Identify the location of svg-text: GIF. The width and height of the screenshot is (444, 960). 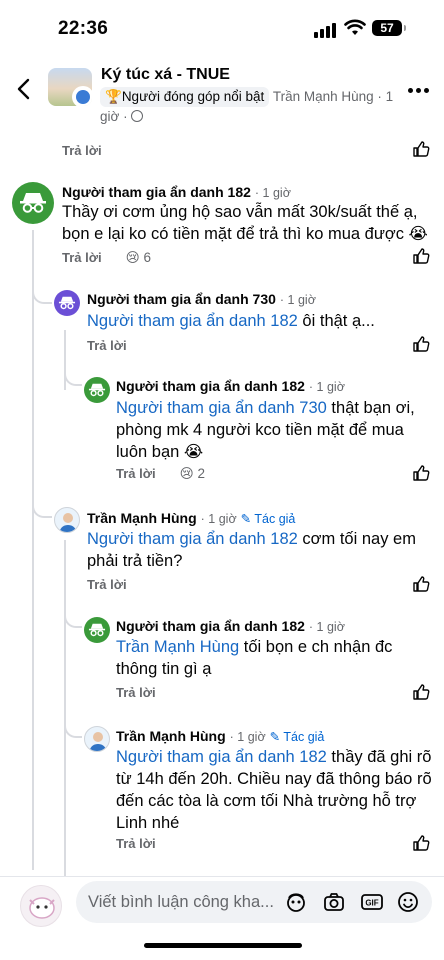
(371, 903).